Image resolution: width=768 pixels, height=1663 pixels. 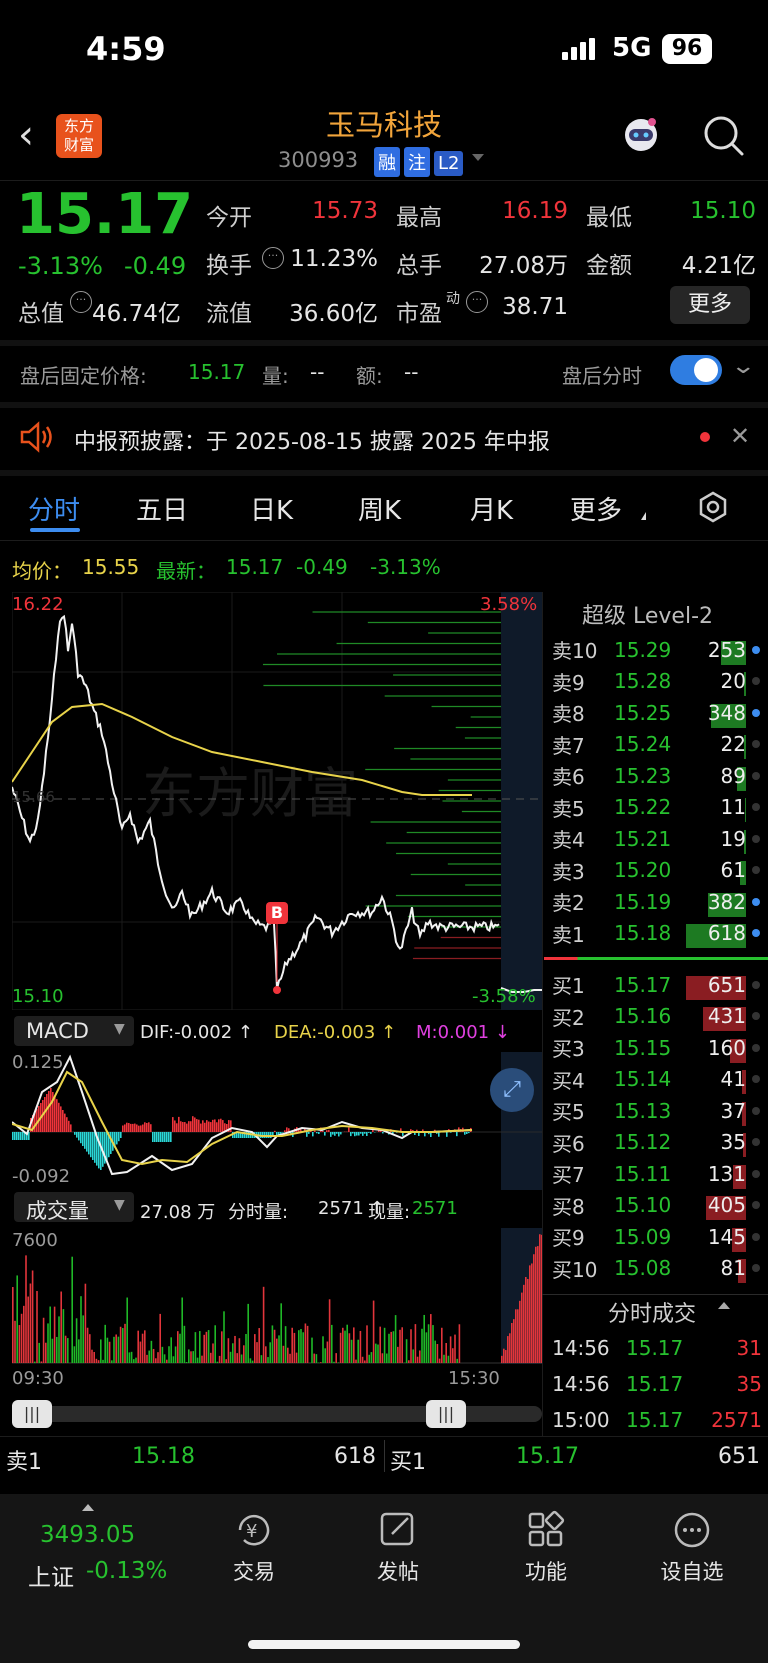 I want to click on trade-vol: 31, so click(x=749, y=1348).